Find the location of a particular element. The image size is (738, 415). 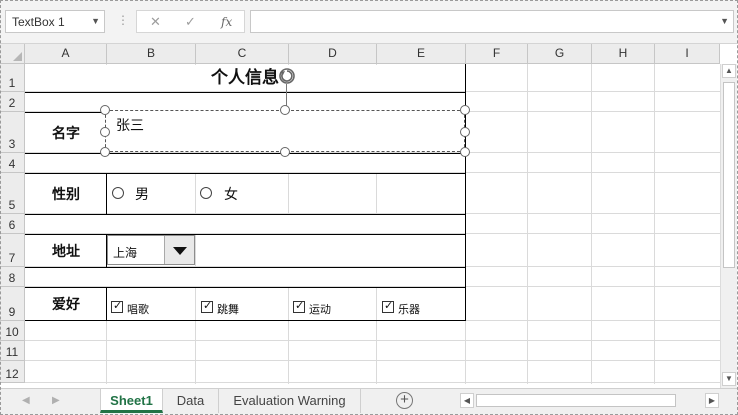

row-header-9: 9 is located at coordinates (12, 304).